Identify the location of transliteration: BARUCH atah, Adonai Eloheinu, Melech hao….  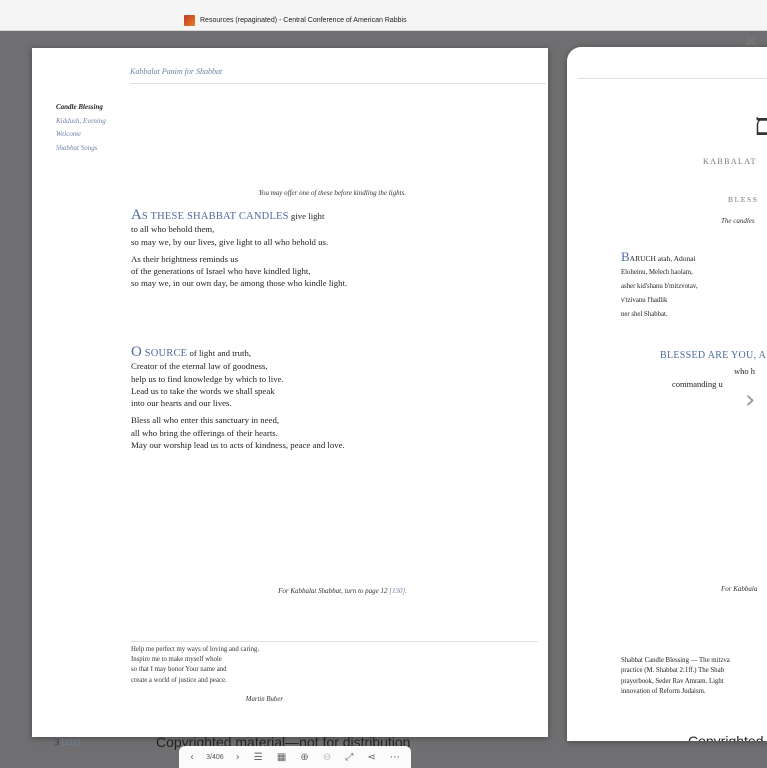
(659, 283).